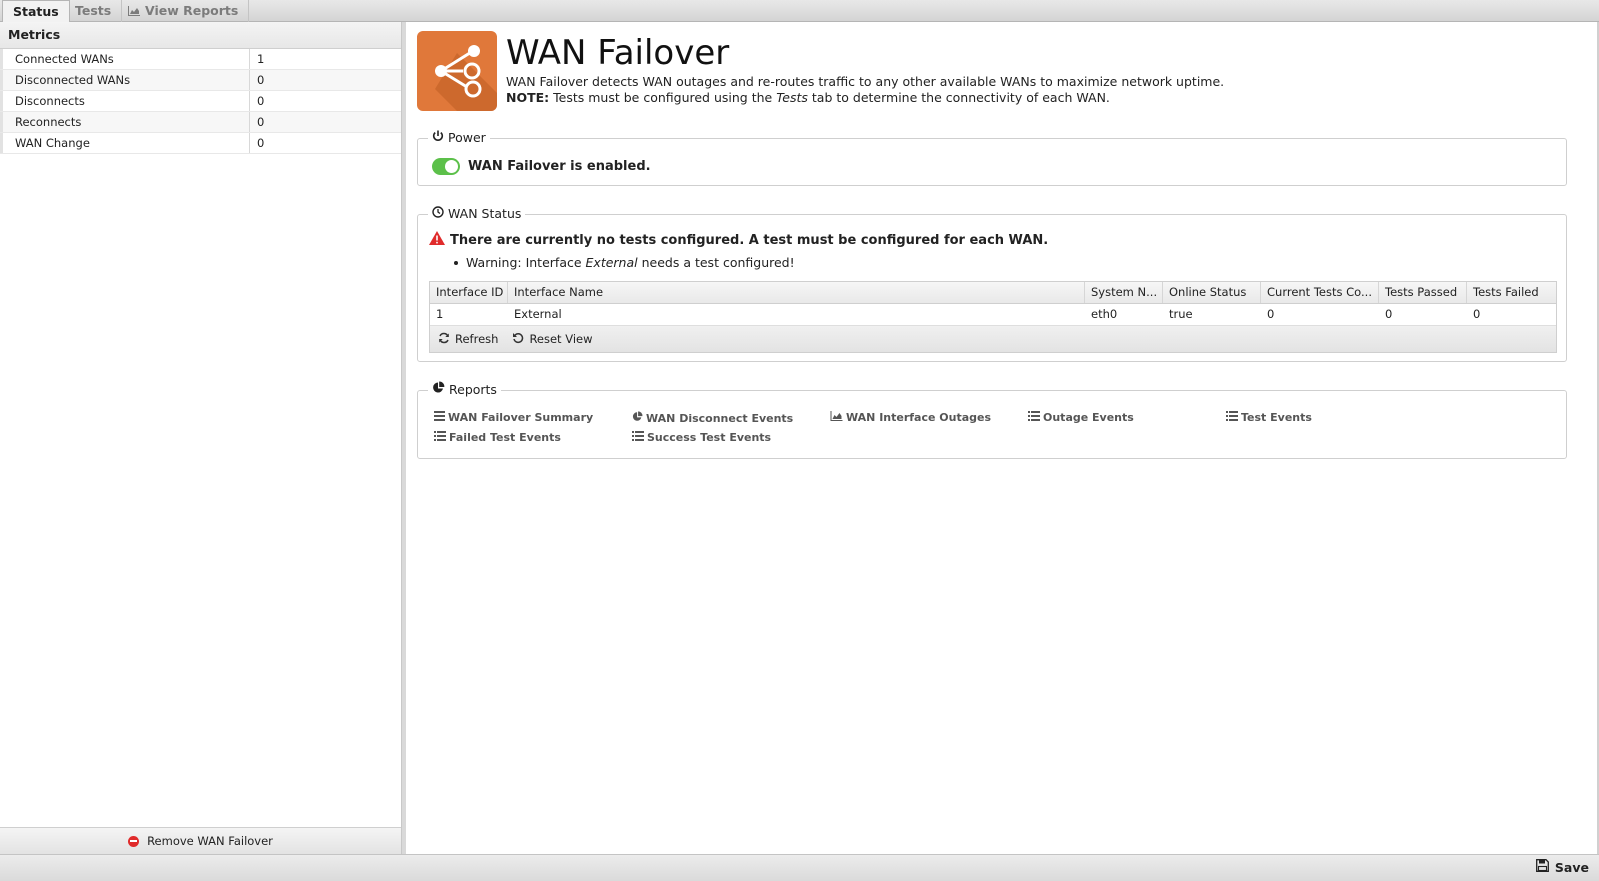 The image size is (1599, 881). What do you see at coordinates (473, 389) in the screenshot?
I see `reports-legend-label: Reports` at bounding box center [473, 389].